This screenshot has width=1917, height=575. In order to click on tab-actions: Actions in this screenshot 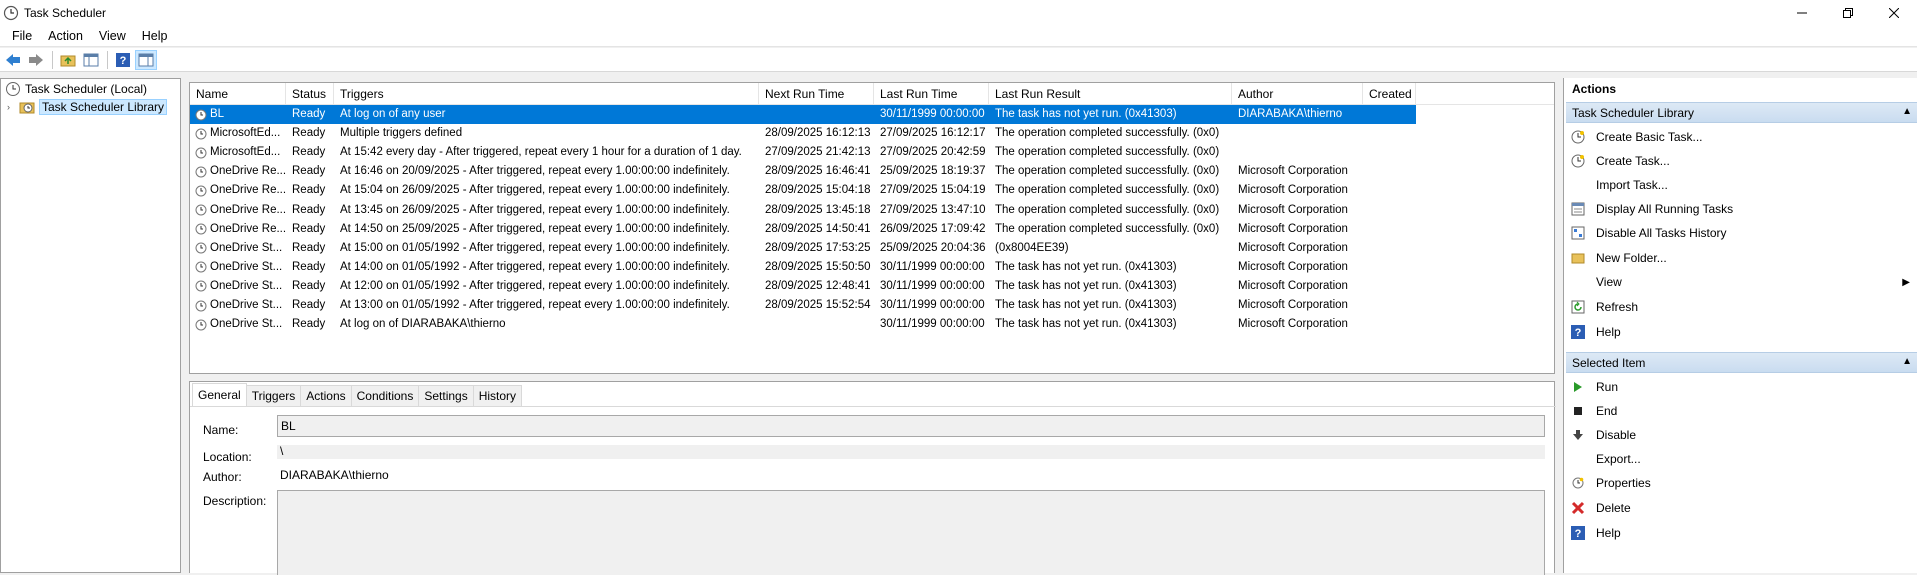, I will do `click(326, 395)`.